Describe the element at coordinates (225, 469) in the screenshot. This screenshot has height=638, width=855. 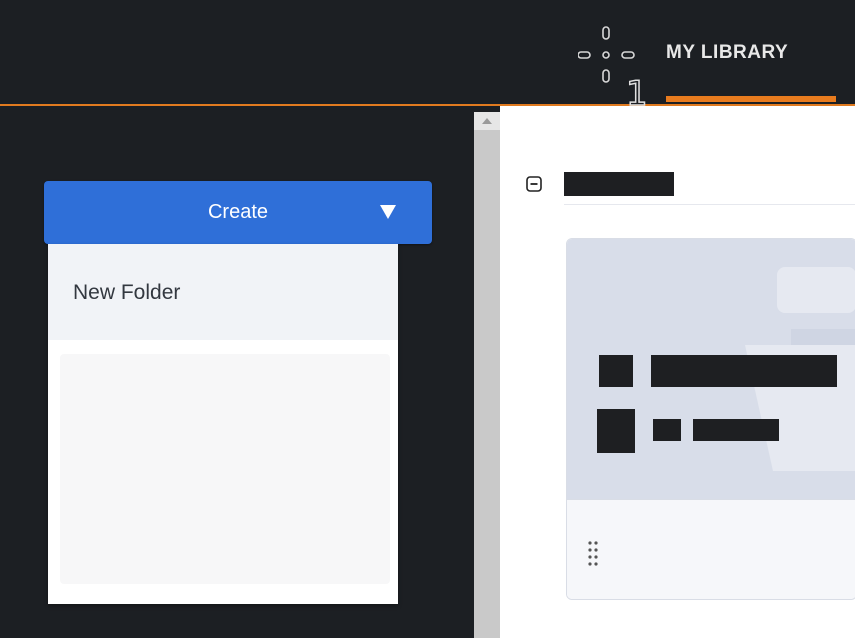
I see `menu-empty-area` at that location.